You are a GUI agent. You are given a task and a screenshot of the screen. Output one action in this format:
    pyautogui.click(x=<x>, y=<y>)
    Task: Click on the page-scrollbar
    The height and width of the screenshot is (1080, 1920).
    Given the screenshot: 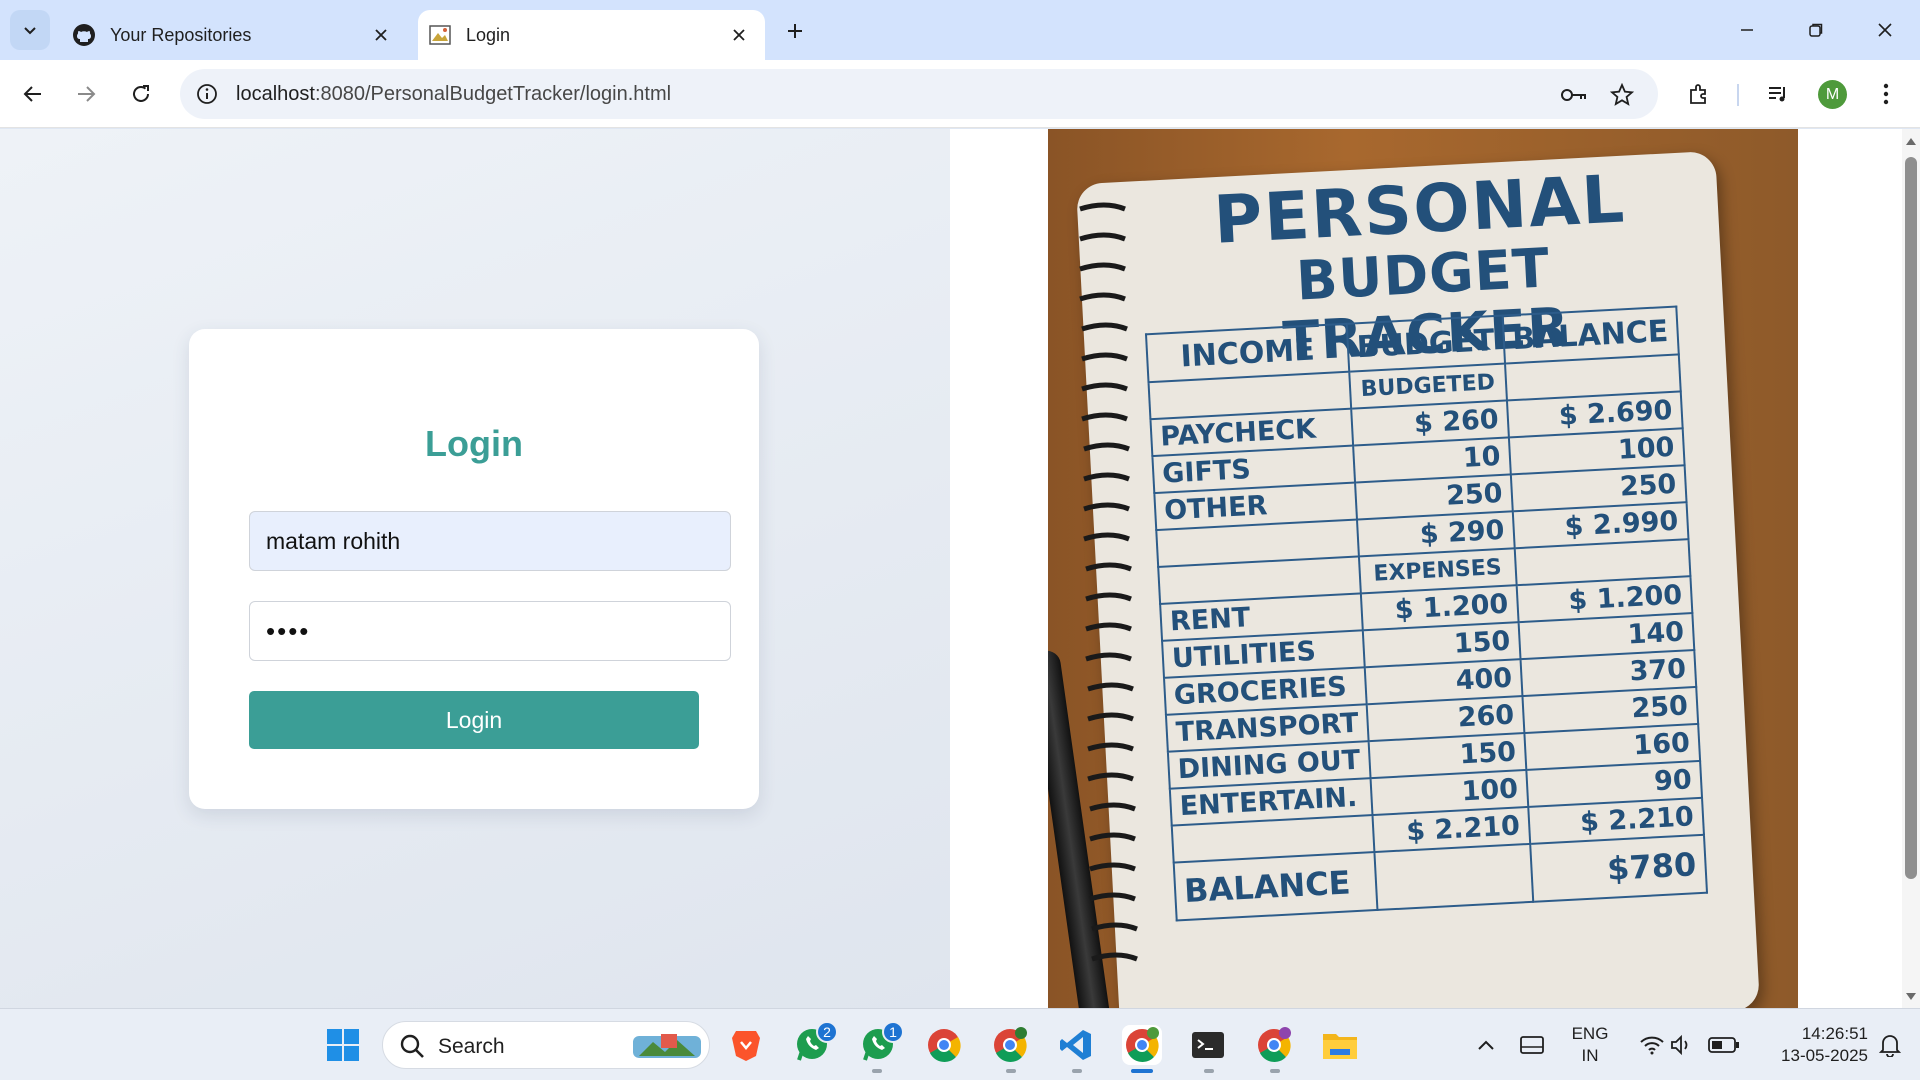 What is the action you would take?
    pyautogui.click(x=1911, y=568)
    